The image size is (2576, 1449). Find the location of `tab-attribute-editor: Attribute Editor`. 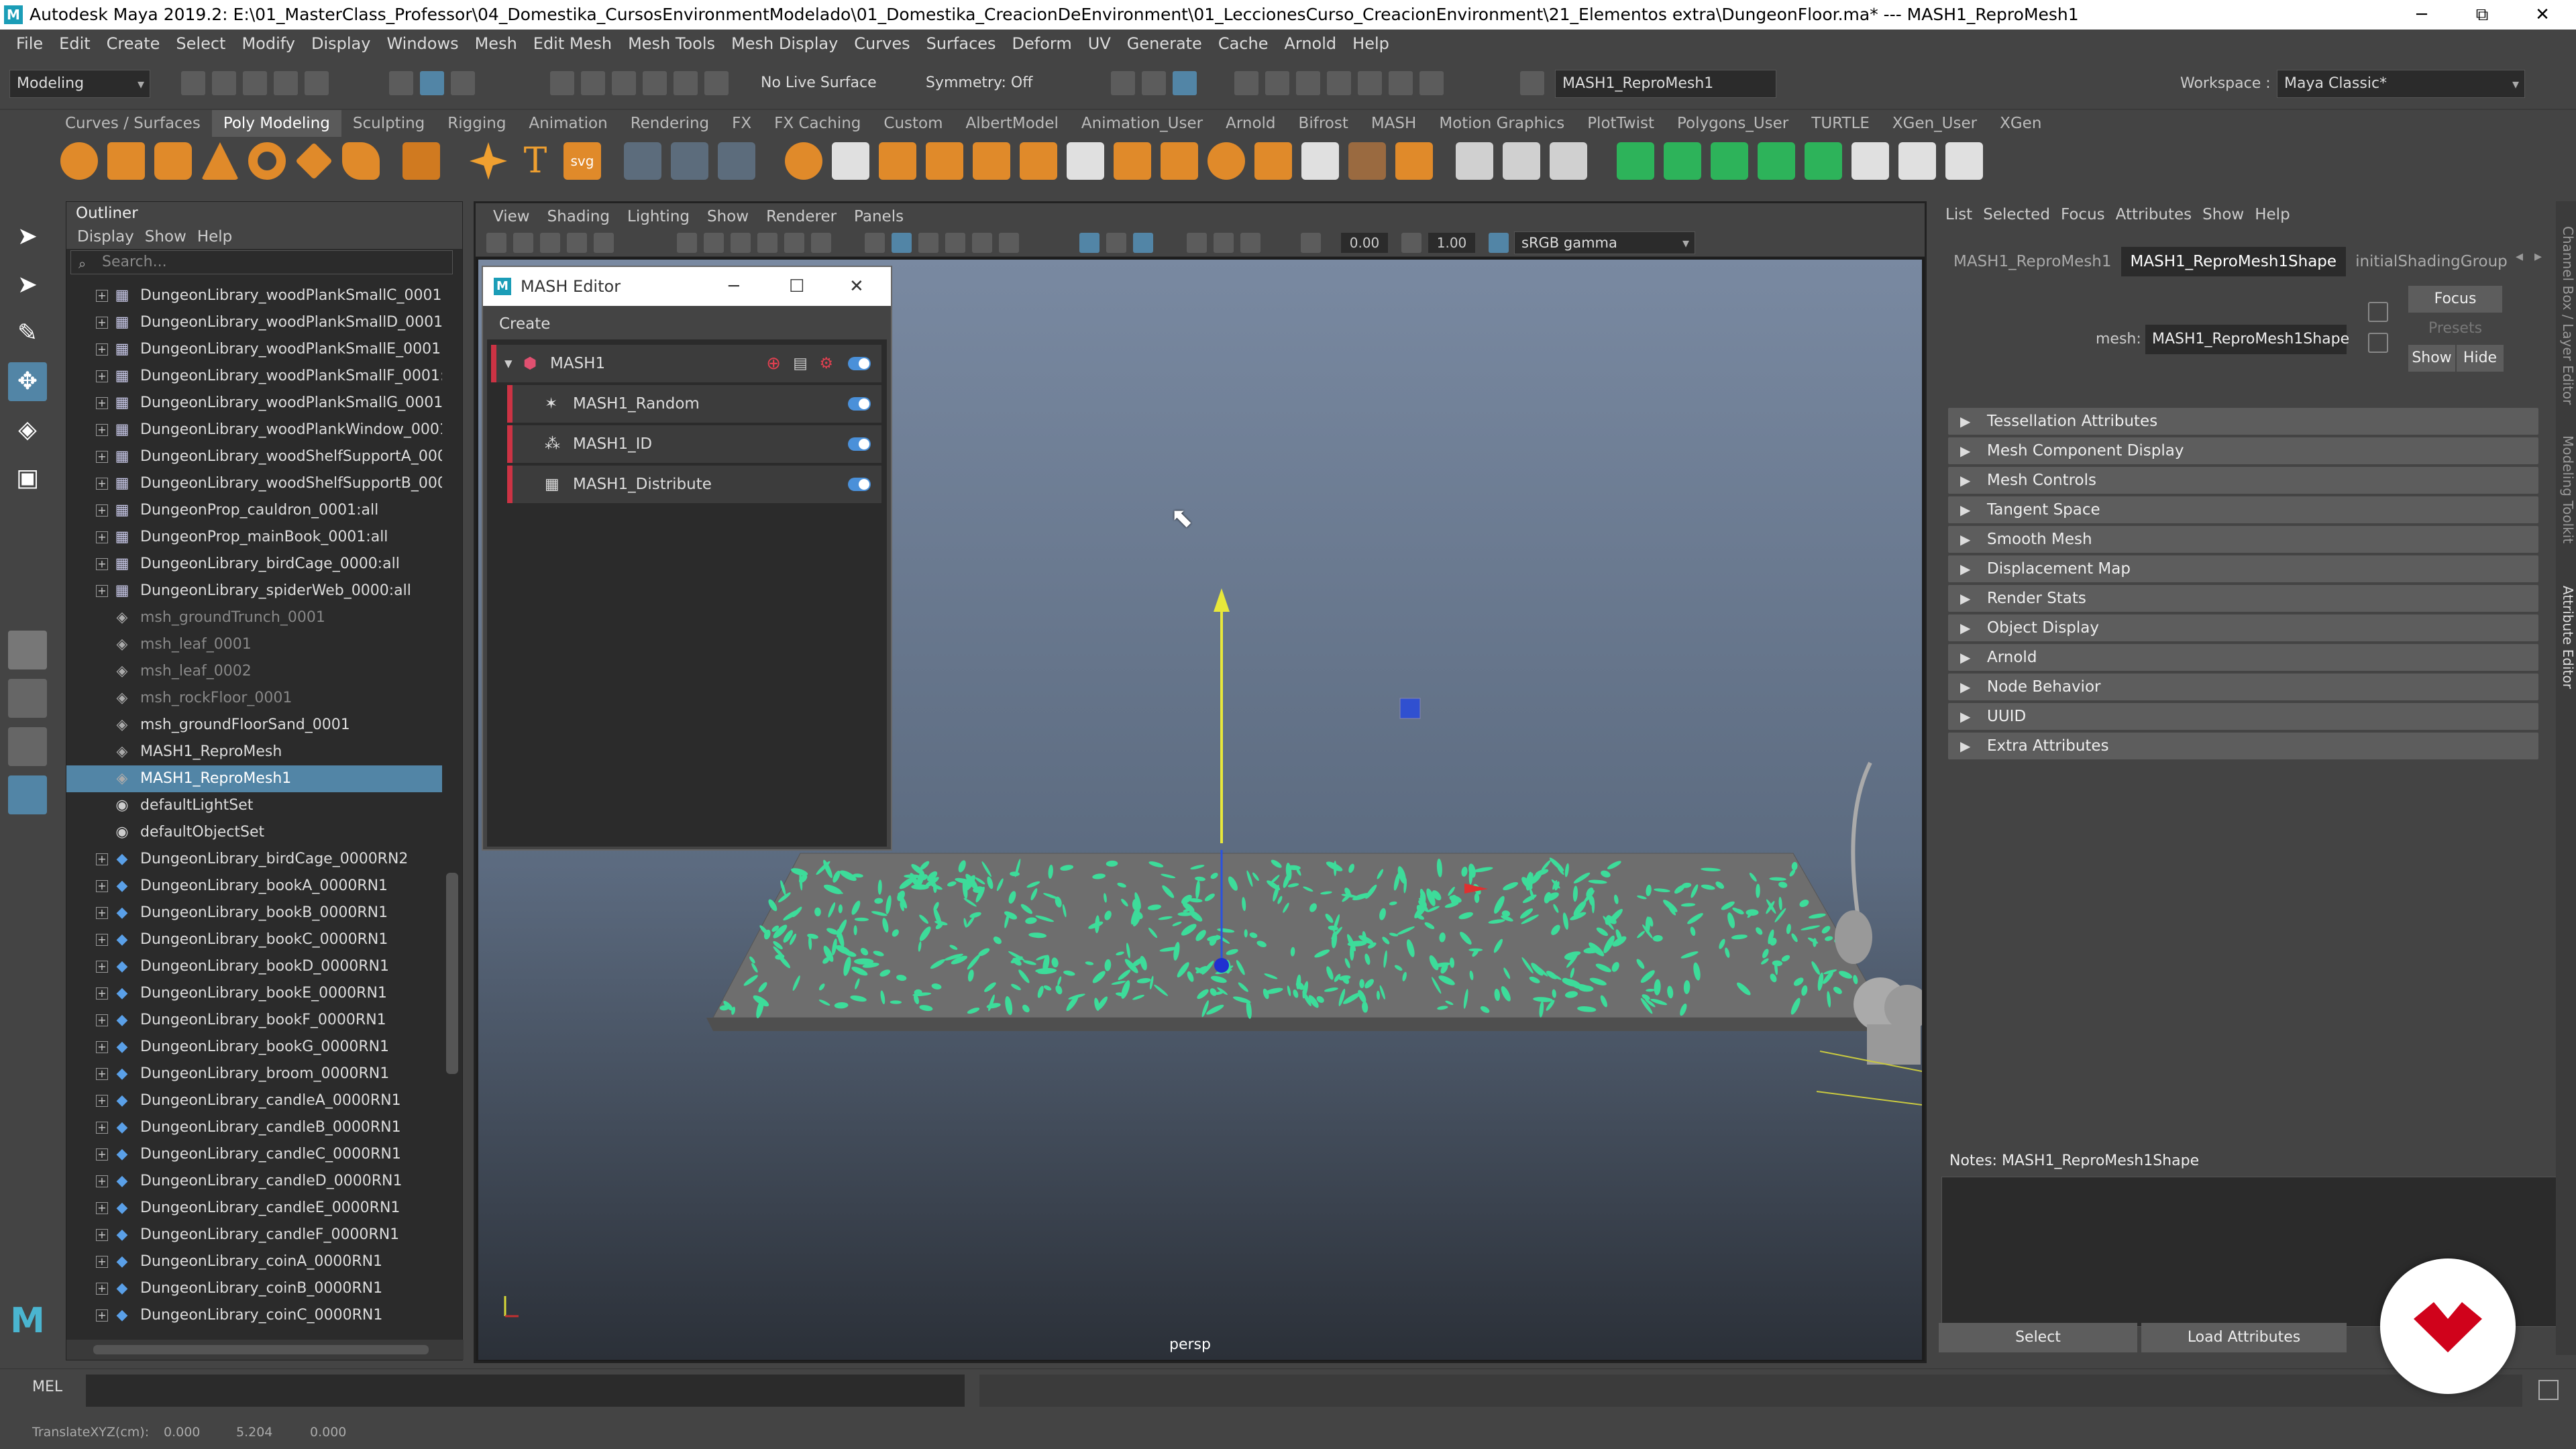

tab-attribute-editor: Attribute Editor is located at coordinates (2566, 637).